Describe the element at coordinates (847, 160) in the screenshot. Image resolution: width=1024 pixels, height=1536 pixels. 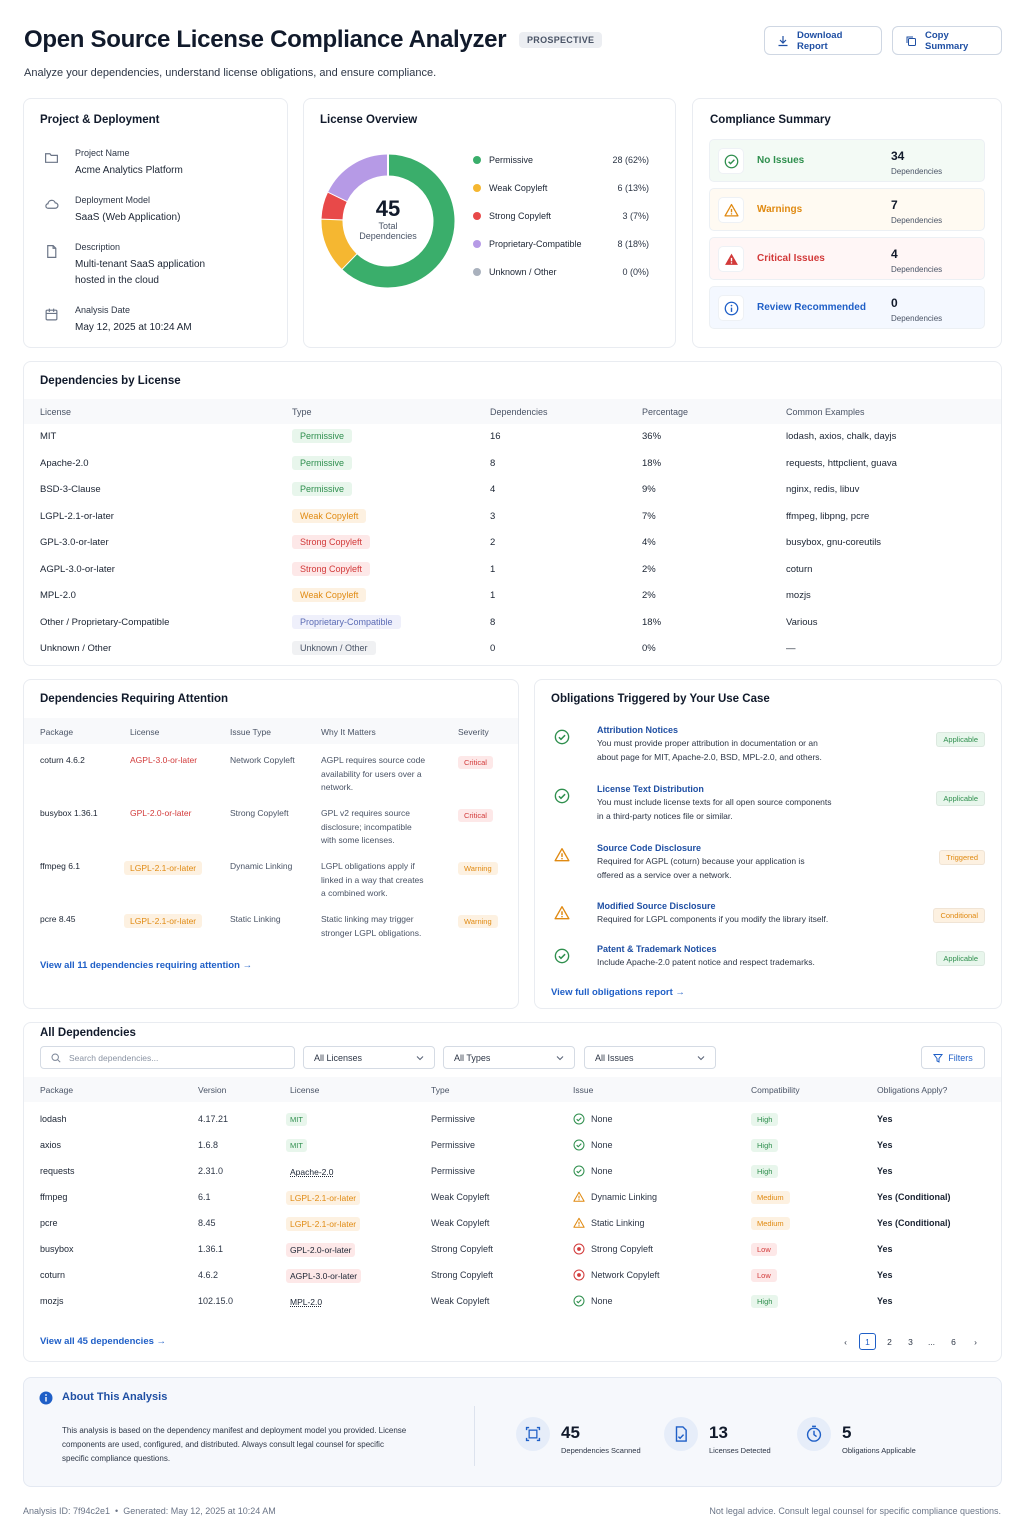
I see `summary-item-no-issues: No Issues 34 Dependencies` at that location.